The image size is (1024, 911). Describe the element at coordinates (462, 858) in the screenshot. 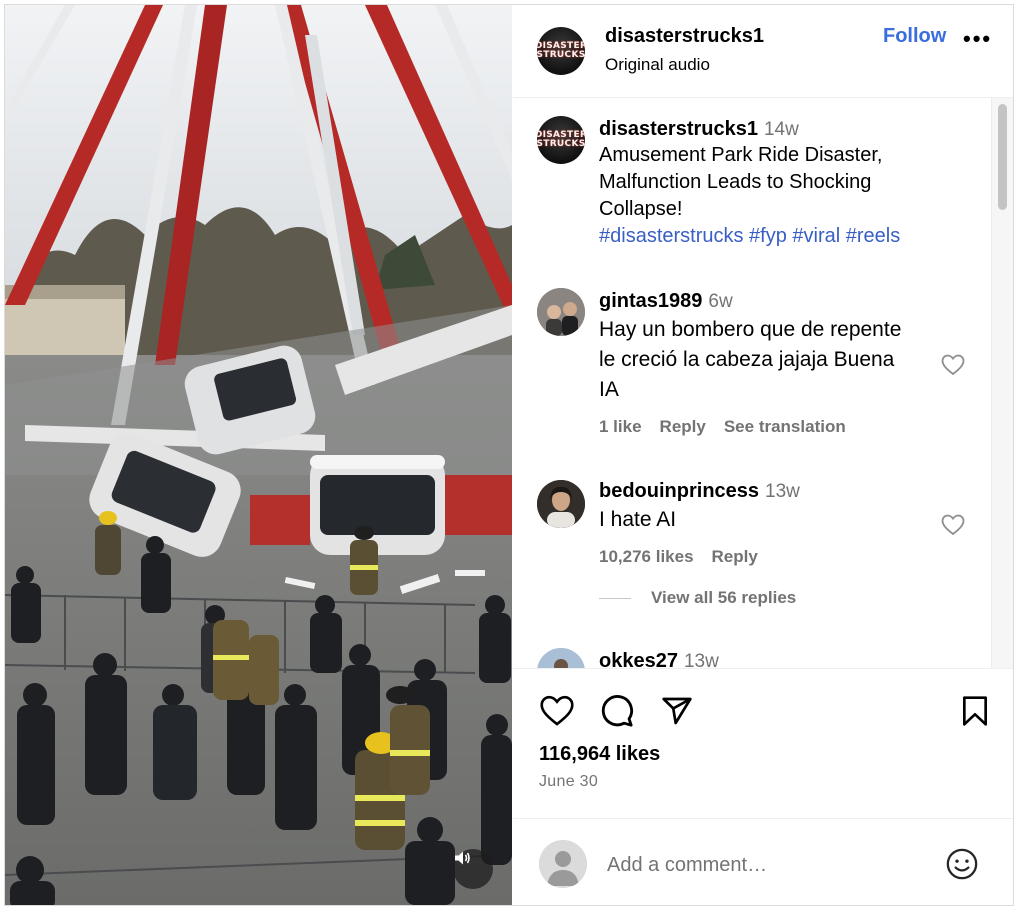

I see `mute-icon` at that location.